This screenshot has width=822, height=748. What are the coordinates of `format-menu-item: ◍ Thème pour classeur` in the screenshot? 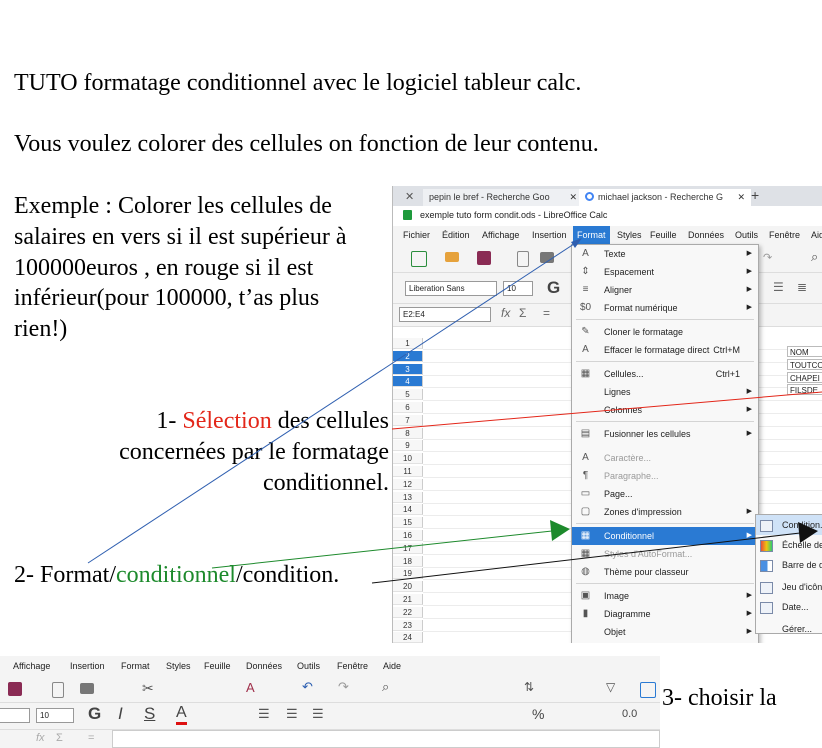 It's located at (665, 572).